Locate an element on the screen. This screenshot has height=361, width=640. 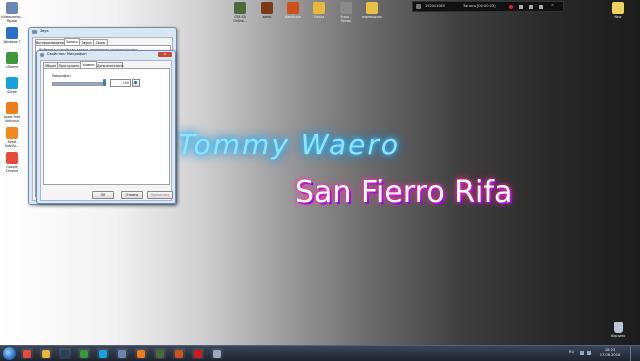
desktop-icon-top-label-6: New is located at coordinates (618, 17).